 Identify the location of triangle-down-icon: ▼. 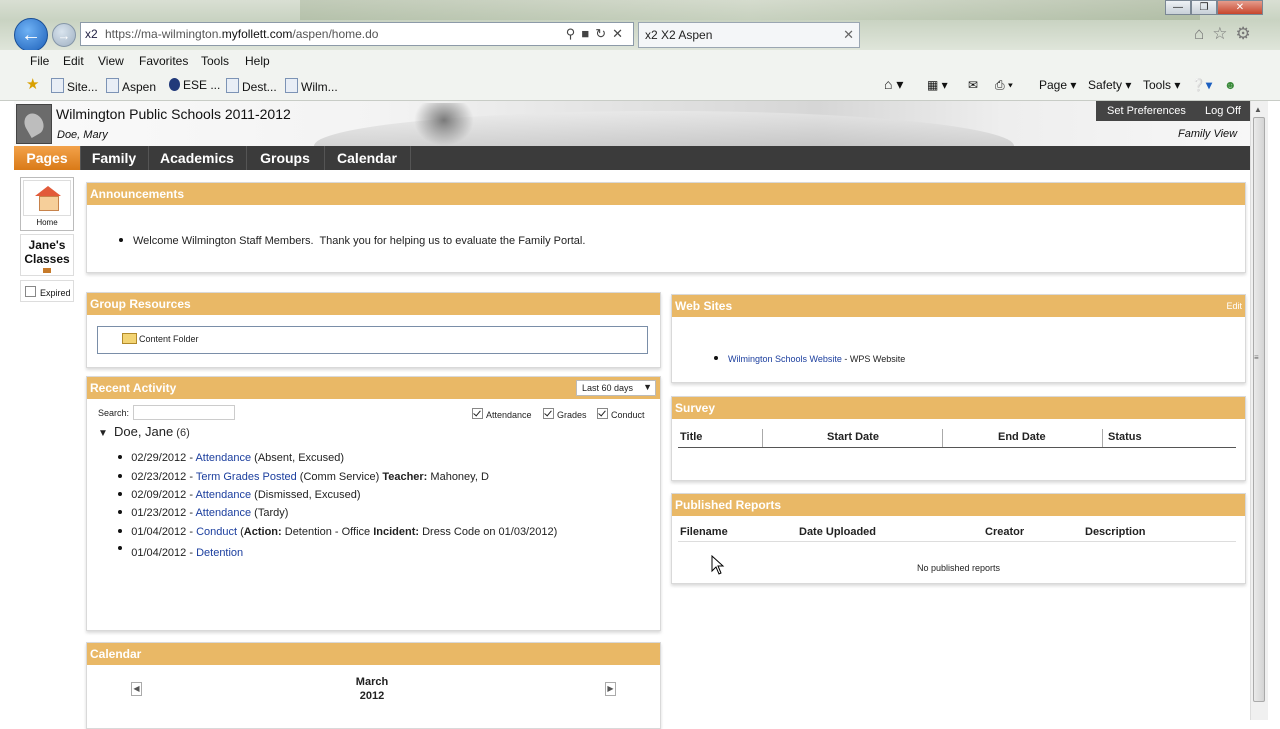
(103, 433).